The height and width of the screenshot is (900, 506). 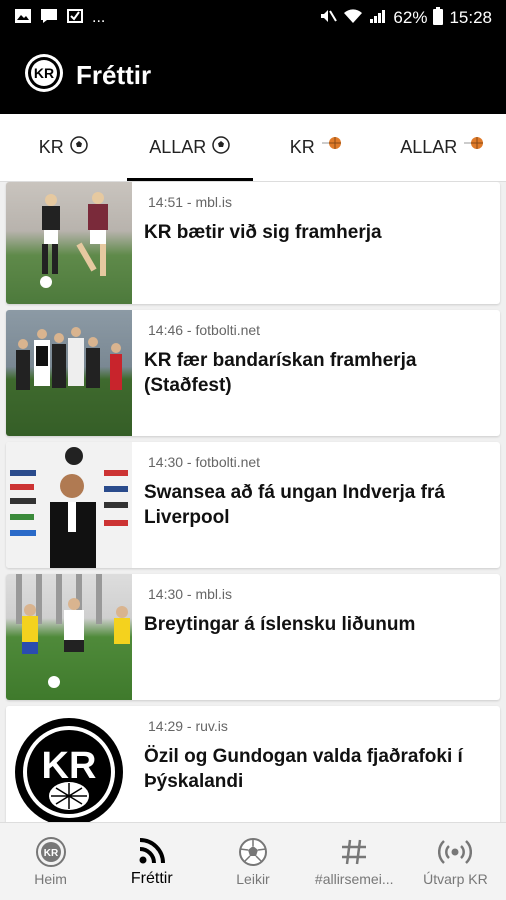 I want to click on tab-bar: KR ALLAR KR ALLAR, so click(x=253, y=148).